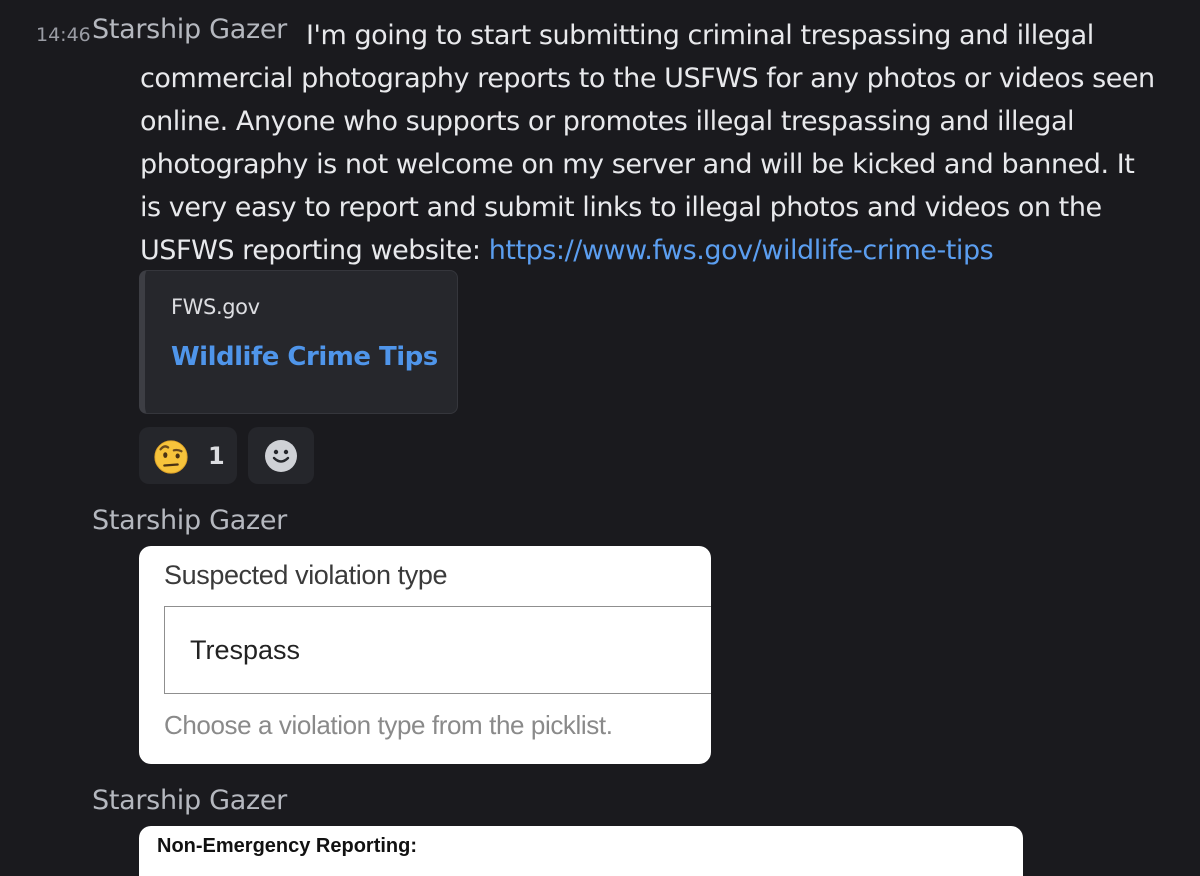 This screenshot has width=1200, height=876. I want to click on add-reaction-button, so click(281, 455).